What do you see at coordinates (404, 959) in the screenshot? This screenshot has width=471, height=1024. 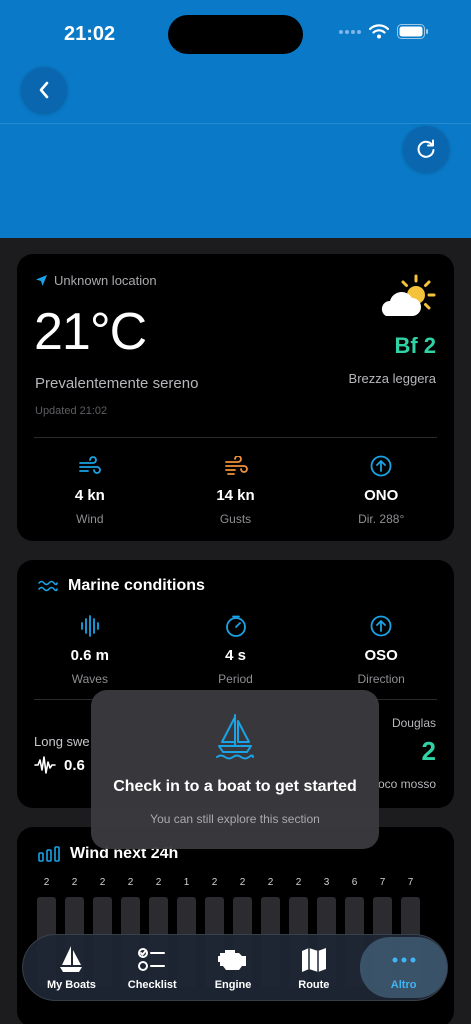 I see `more-dots-icon` at bounding box center [404, 959].